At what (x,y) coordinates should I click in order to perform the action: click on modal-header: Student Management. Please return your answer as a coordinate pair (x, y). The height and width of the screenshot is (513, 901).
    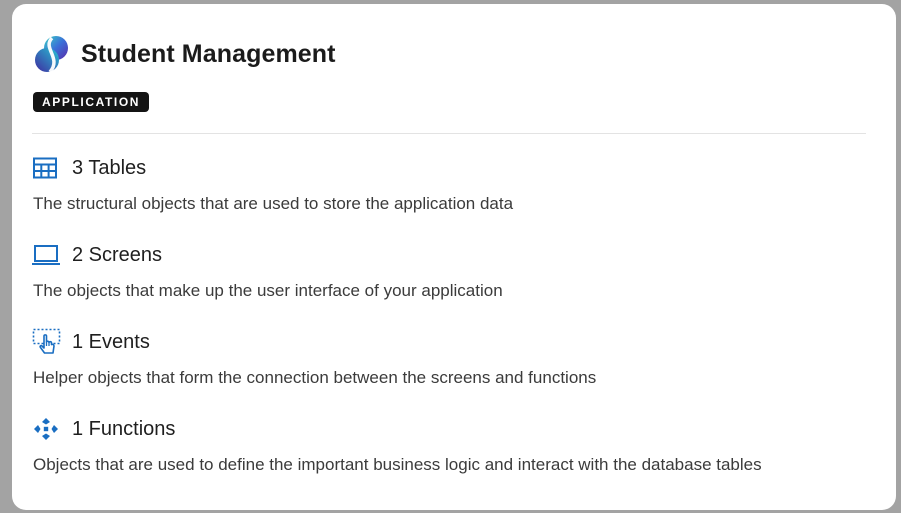
    Looking at the image, I should click on (184, 54).